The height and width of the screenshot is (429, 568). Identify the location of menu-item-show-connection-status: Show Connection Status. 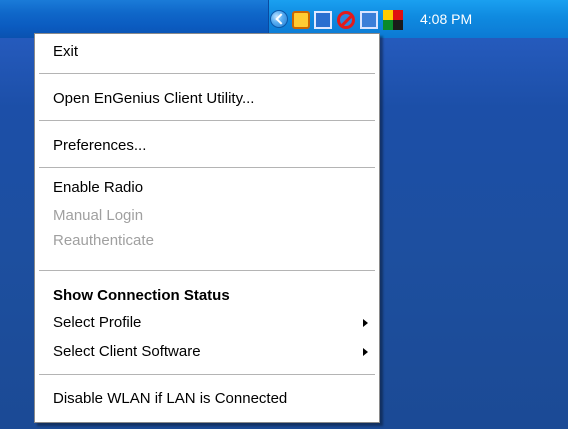
(207, 296).